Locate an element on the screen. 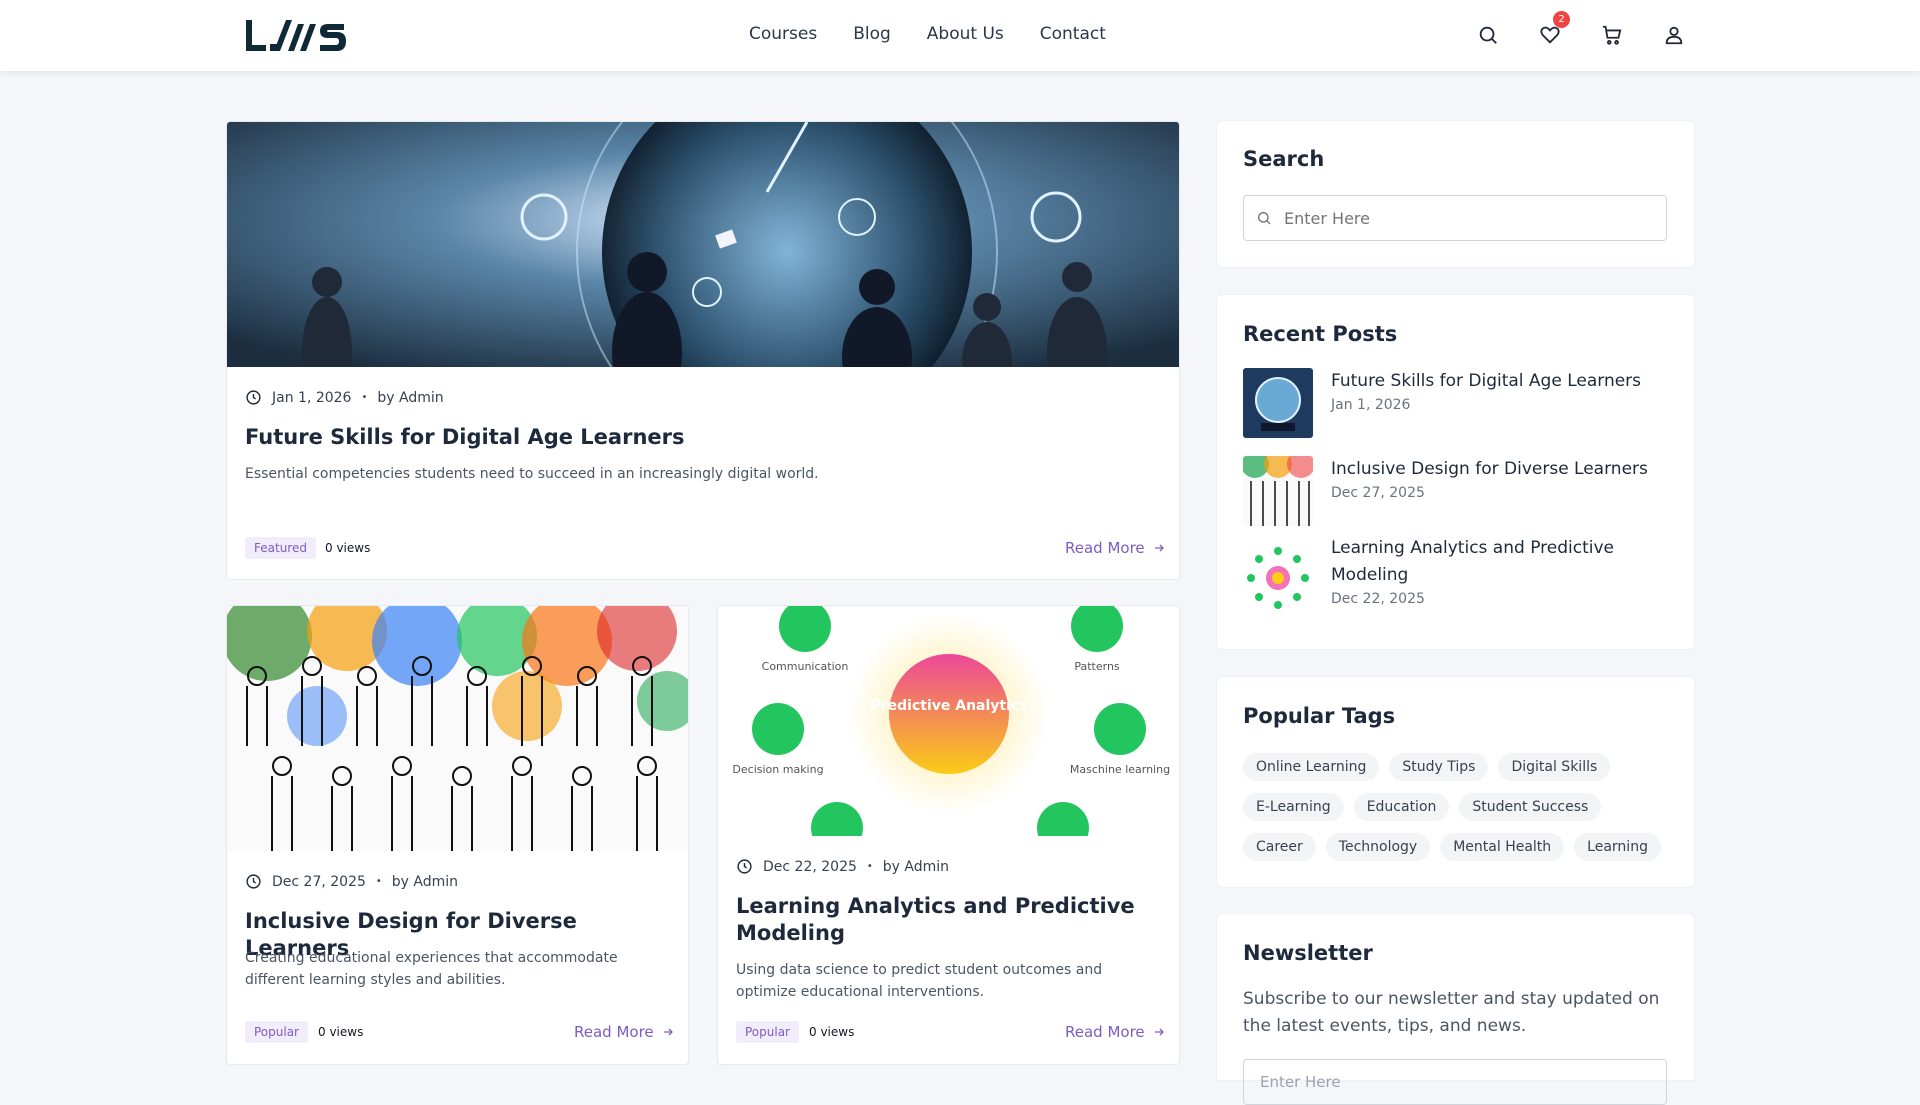  heart-icon: 2 is located at coordinates (1554, 29).